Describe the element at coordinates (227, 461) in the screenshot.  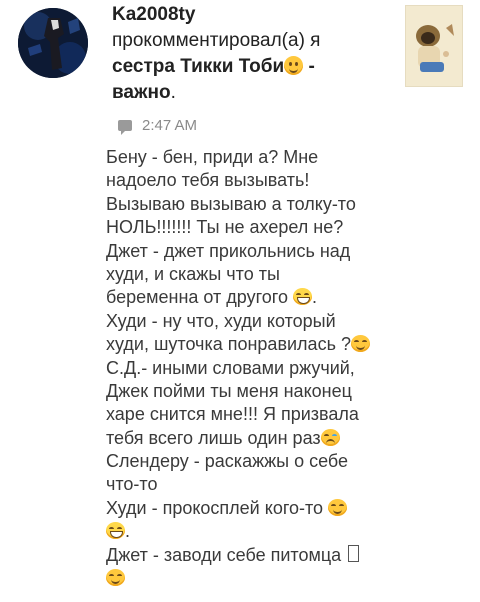
I see `comment-line-text: Слендеру - раскажжы о себе` at that location.